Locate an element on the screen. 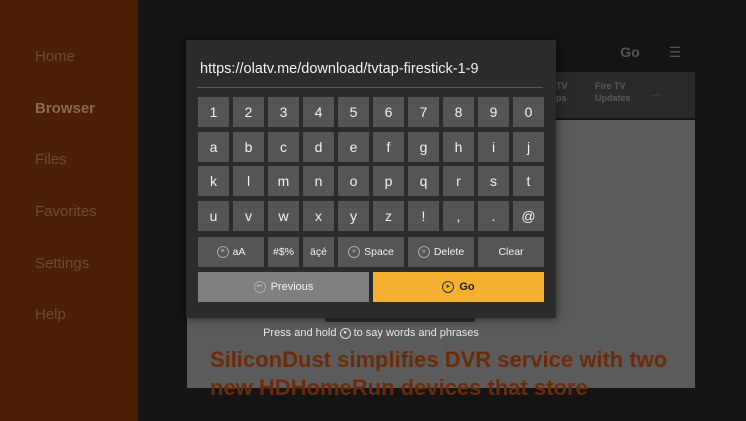 This screenshot has width=746, height=421. key-l: l is located at coordinates (248, 181).